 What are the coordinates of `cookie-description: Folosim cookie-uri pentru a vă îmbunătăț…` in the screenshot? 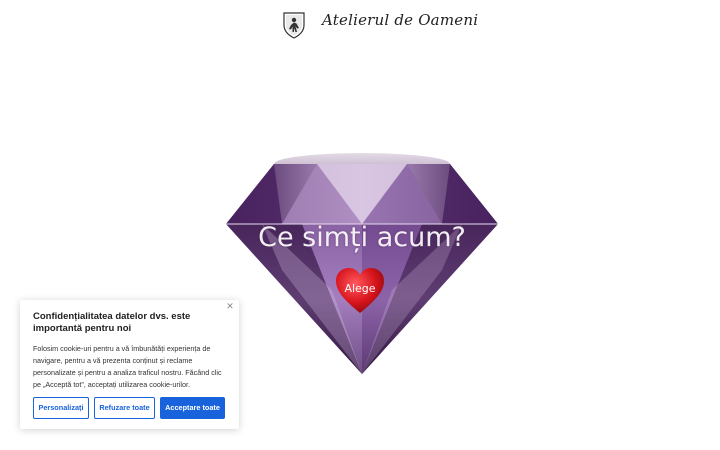 It's located at (127, 366).